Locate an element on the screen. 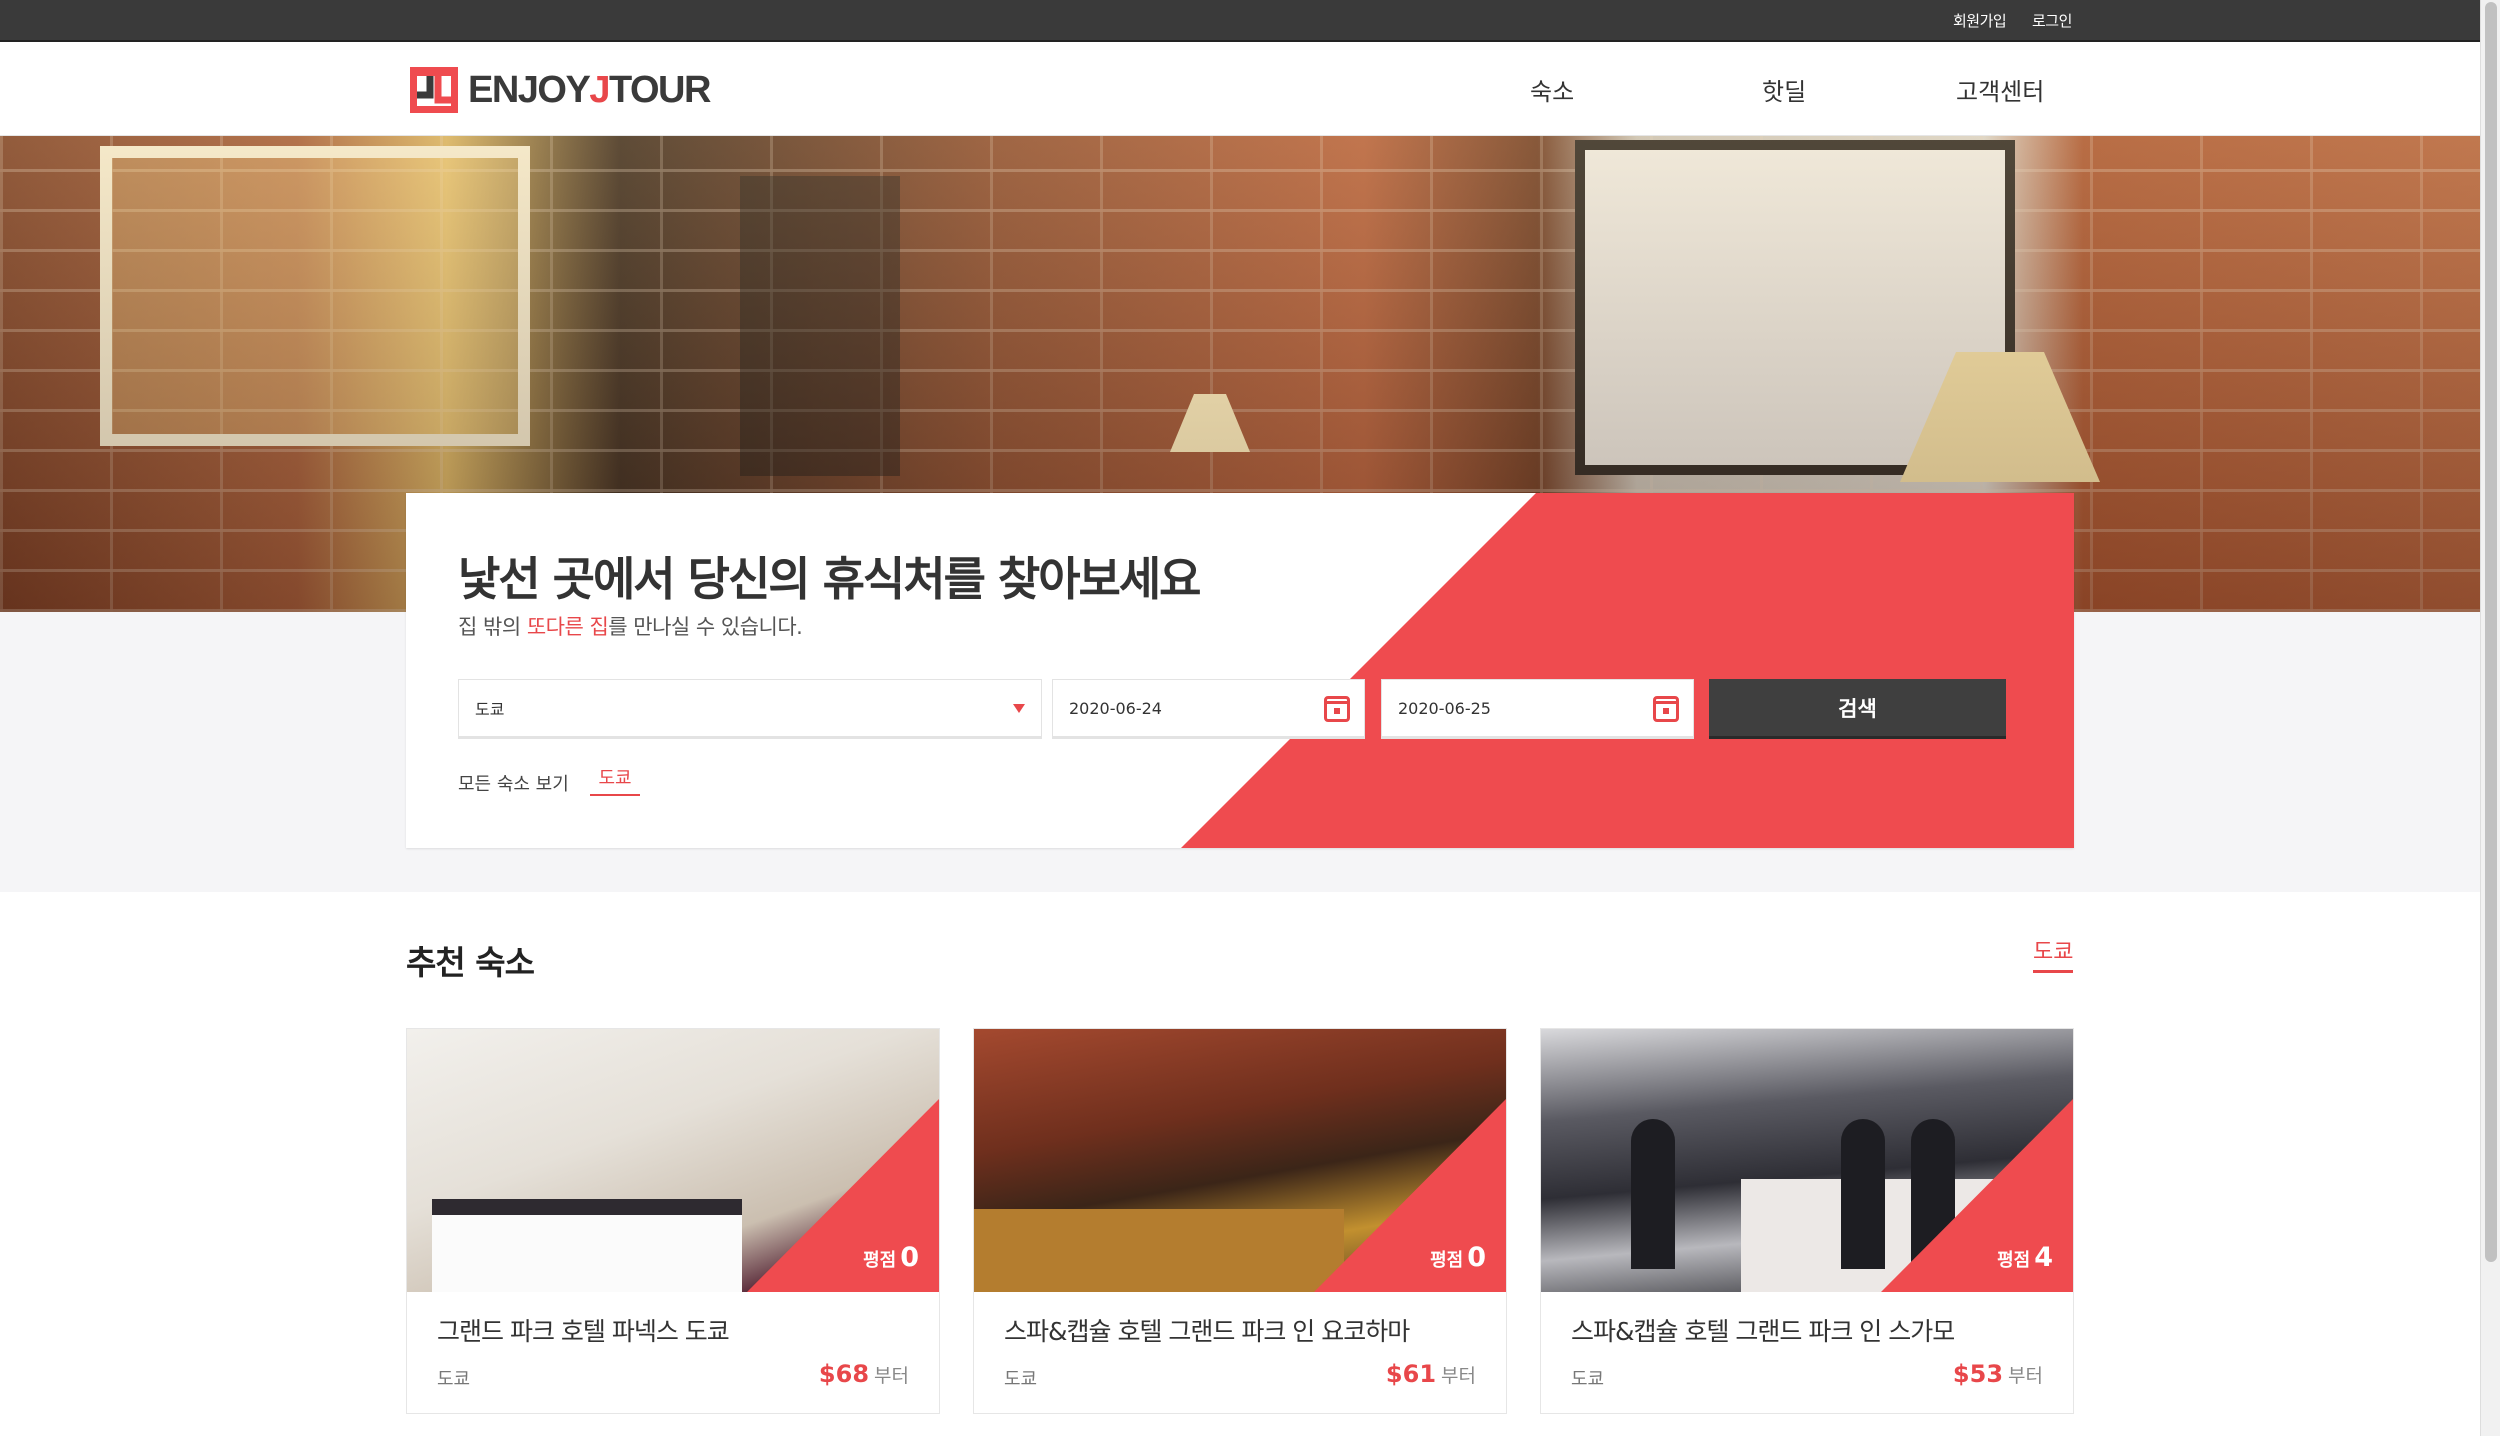 Image resolution: width=2500 pixels, height=1436 pixels. site-logo: ENJOYJTOUR is located at coordinates (560, 90).